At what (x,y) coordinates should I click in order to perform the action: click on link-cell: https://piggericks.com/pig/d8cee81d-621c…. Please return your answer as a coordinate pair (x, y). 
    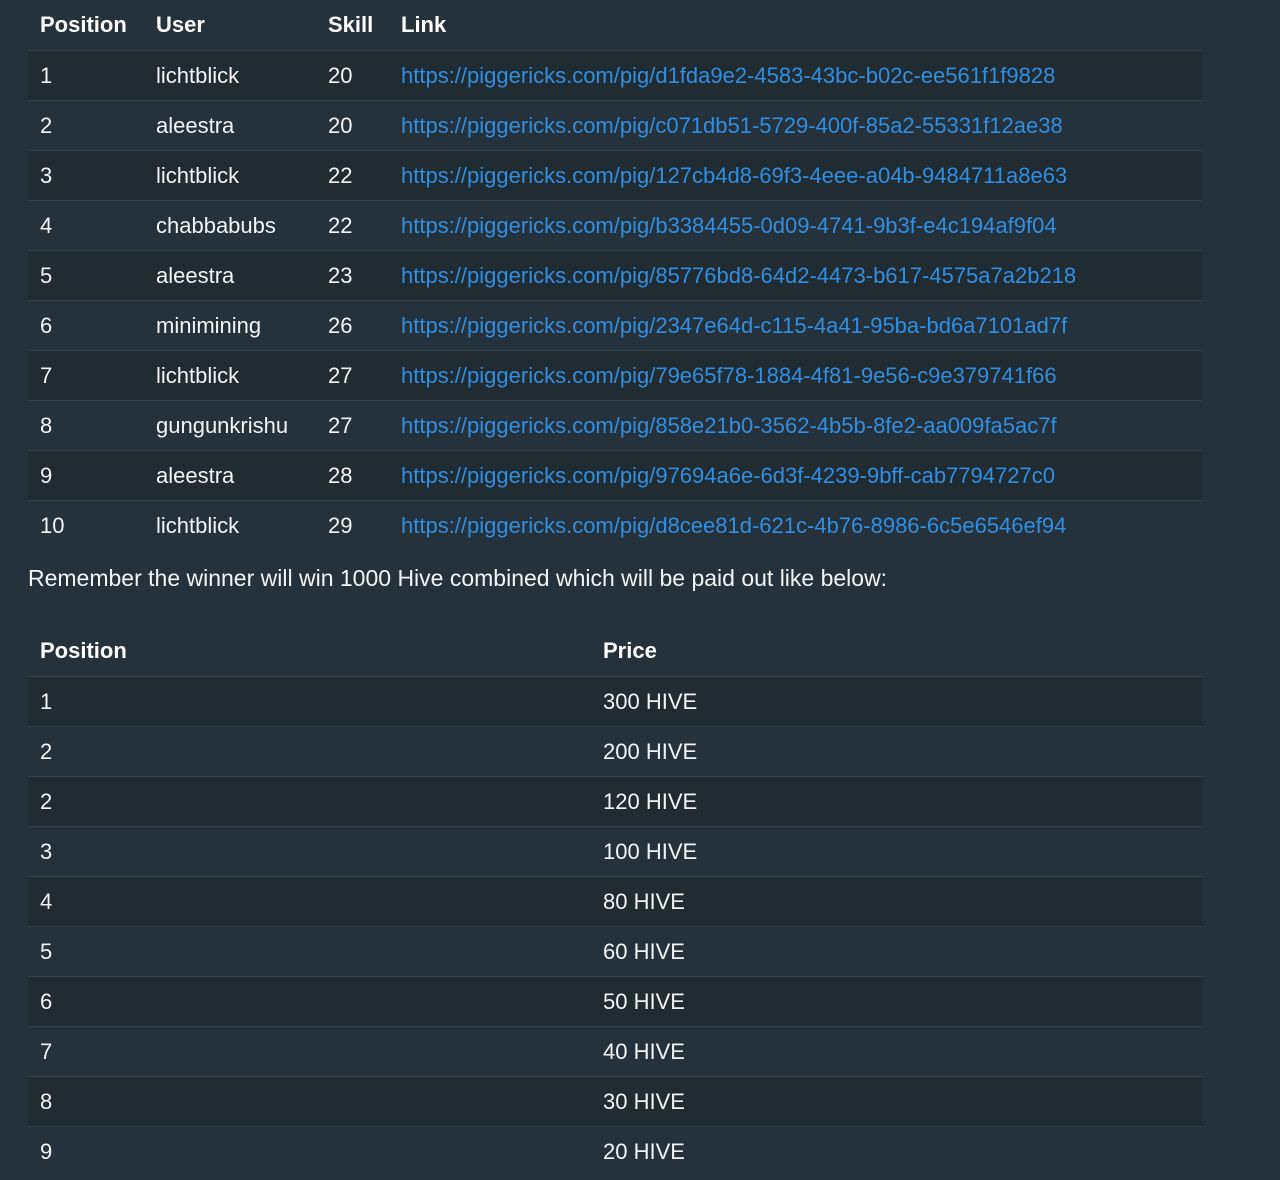
    Looking at the image, I should click on (795, 525).